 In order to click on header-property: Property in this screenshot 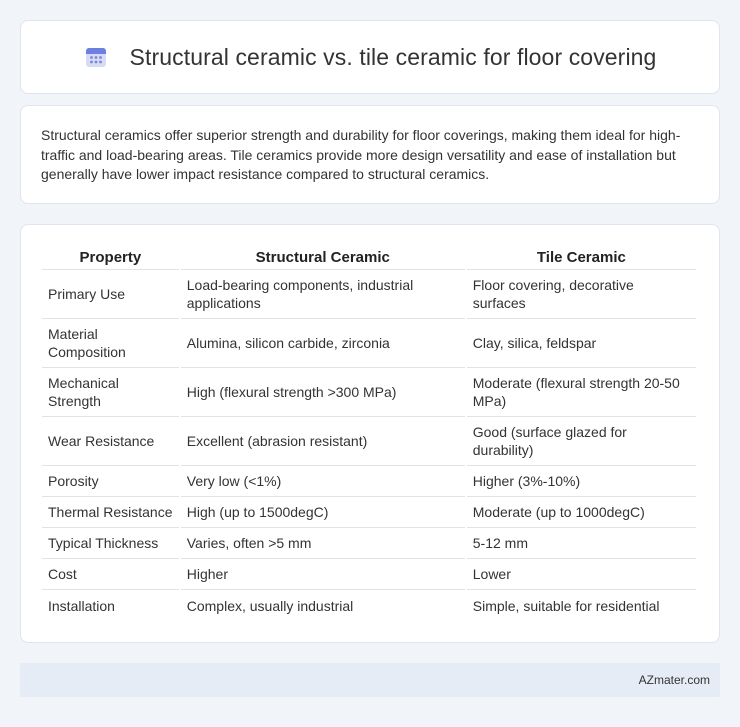, I will do `click(110, 256)`.